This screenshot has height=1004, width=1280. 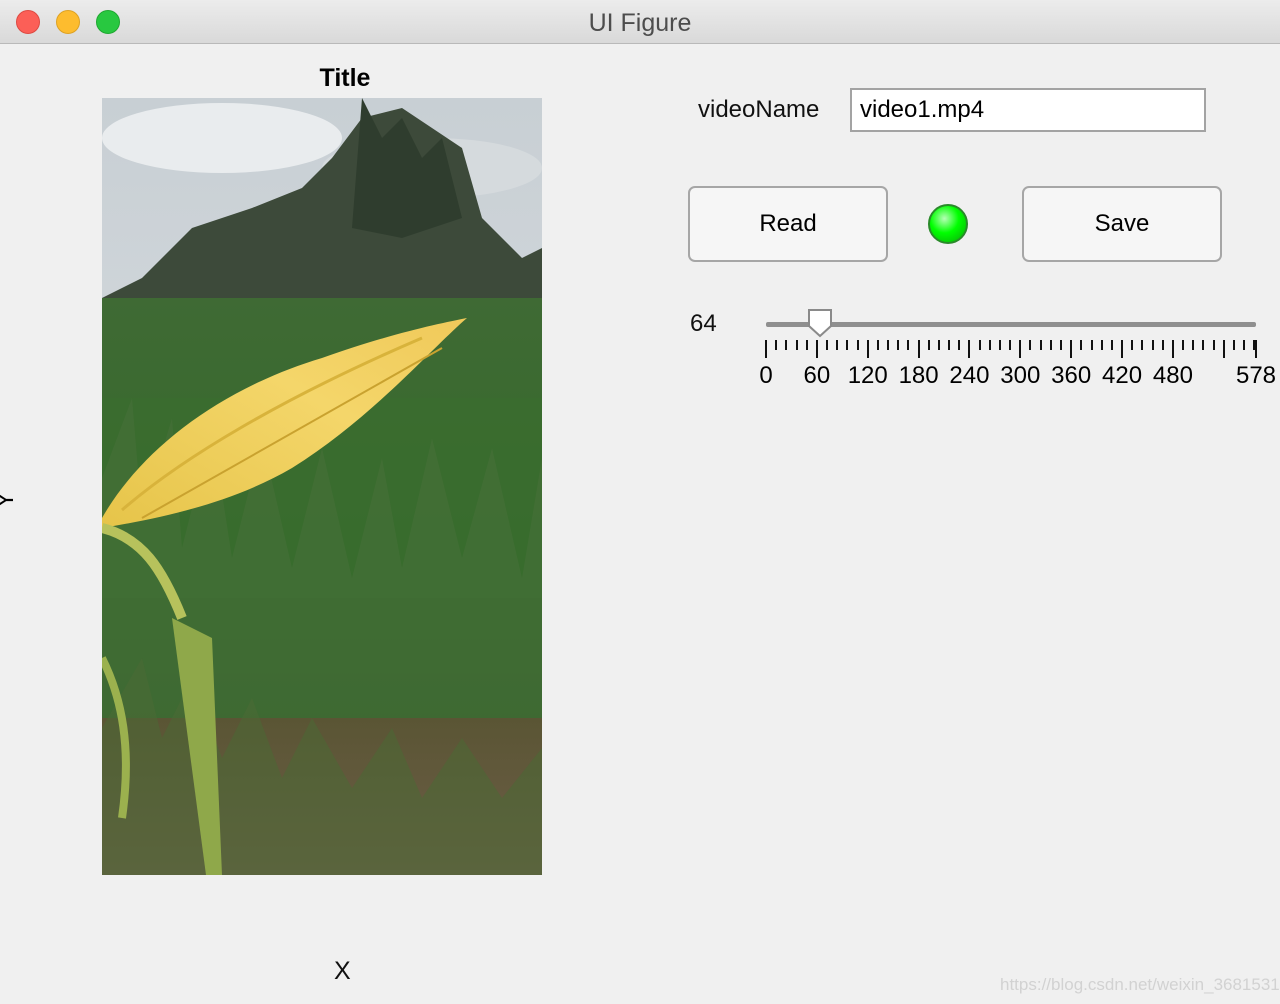 I want to click on axes-xlabel: X, so click(x=342, y=971).